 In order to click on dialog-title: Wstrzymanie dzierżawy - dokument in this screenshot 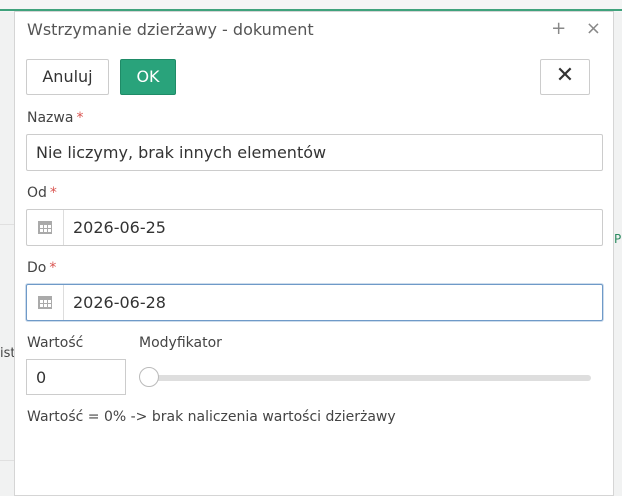, I will do `click(170, 29)`.